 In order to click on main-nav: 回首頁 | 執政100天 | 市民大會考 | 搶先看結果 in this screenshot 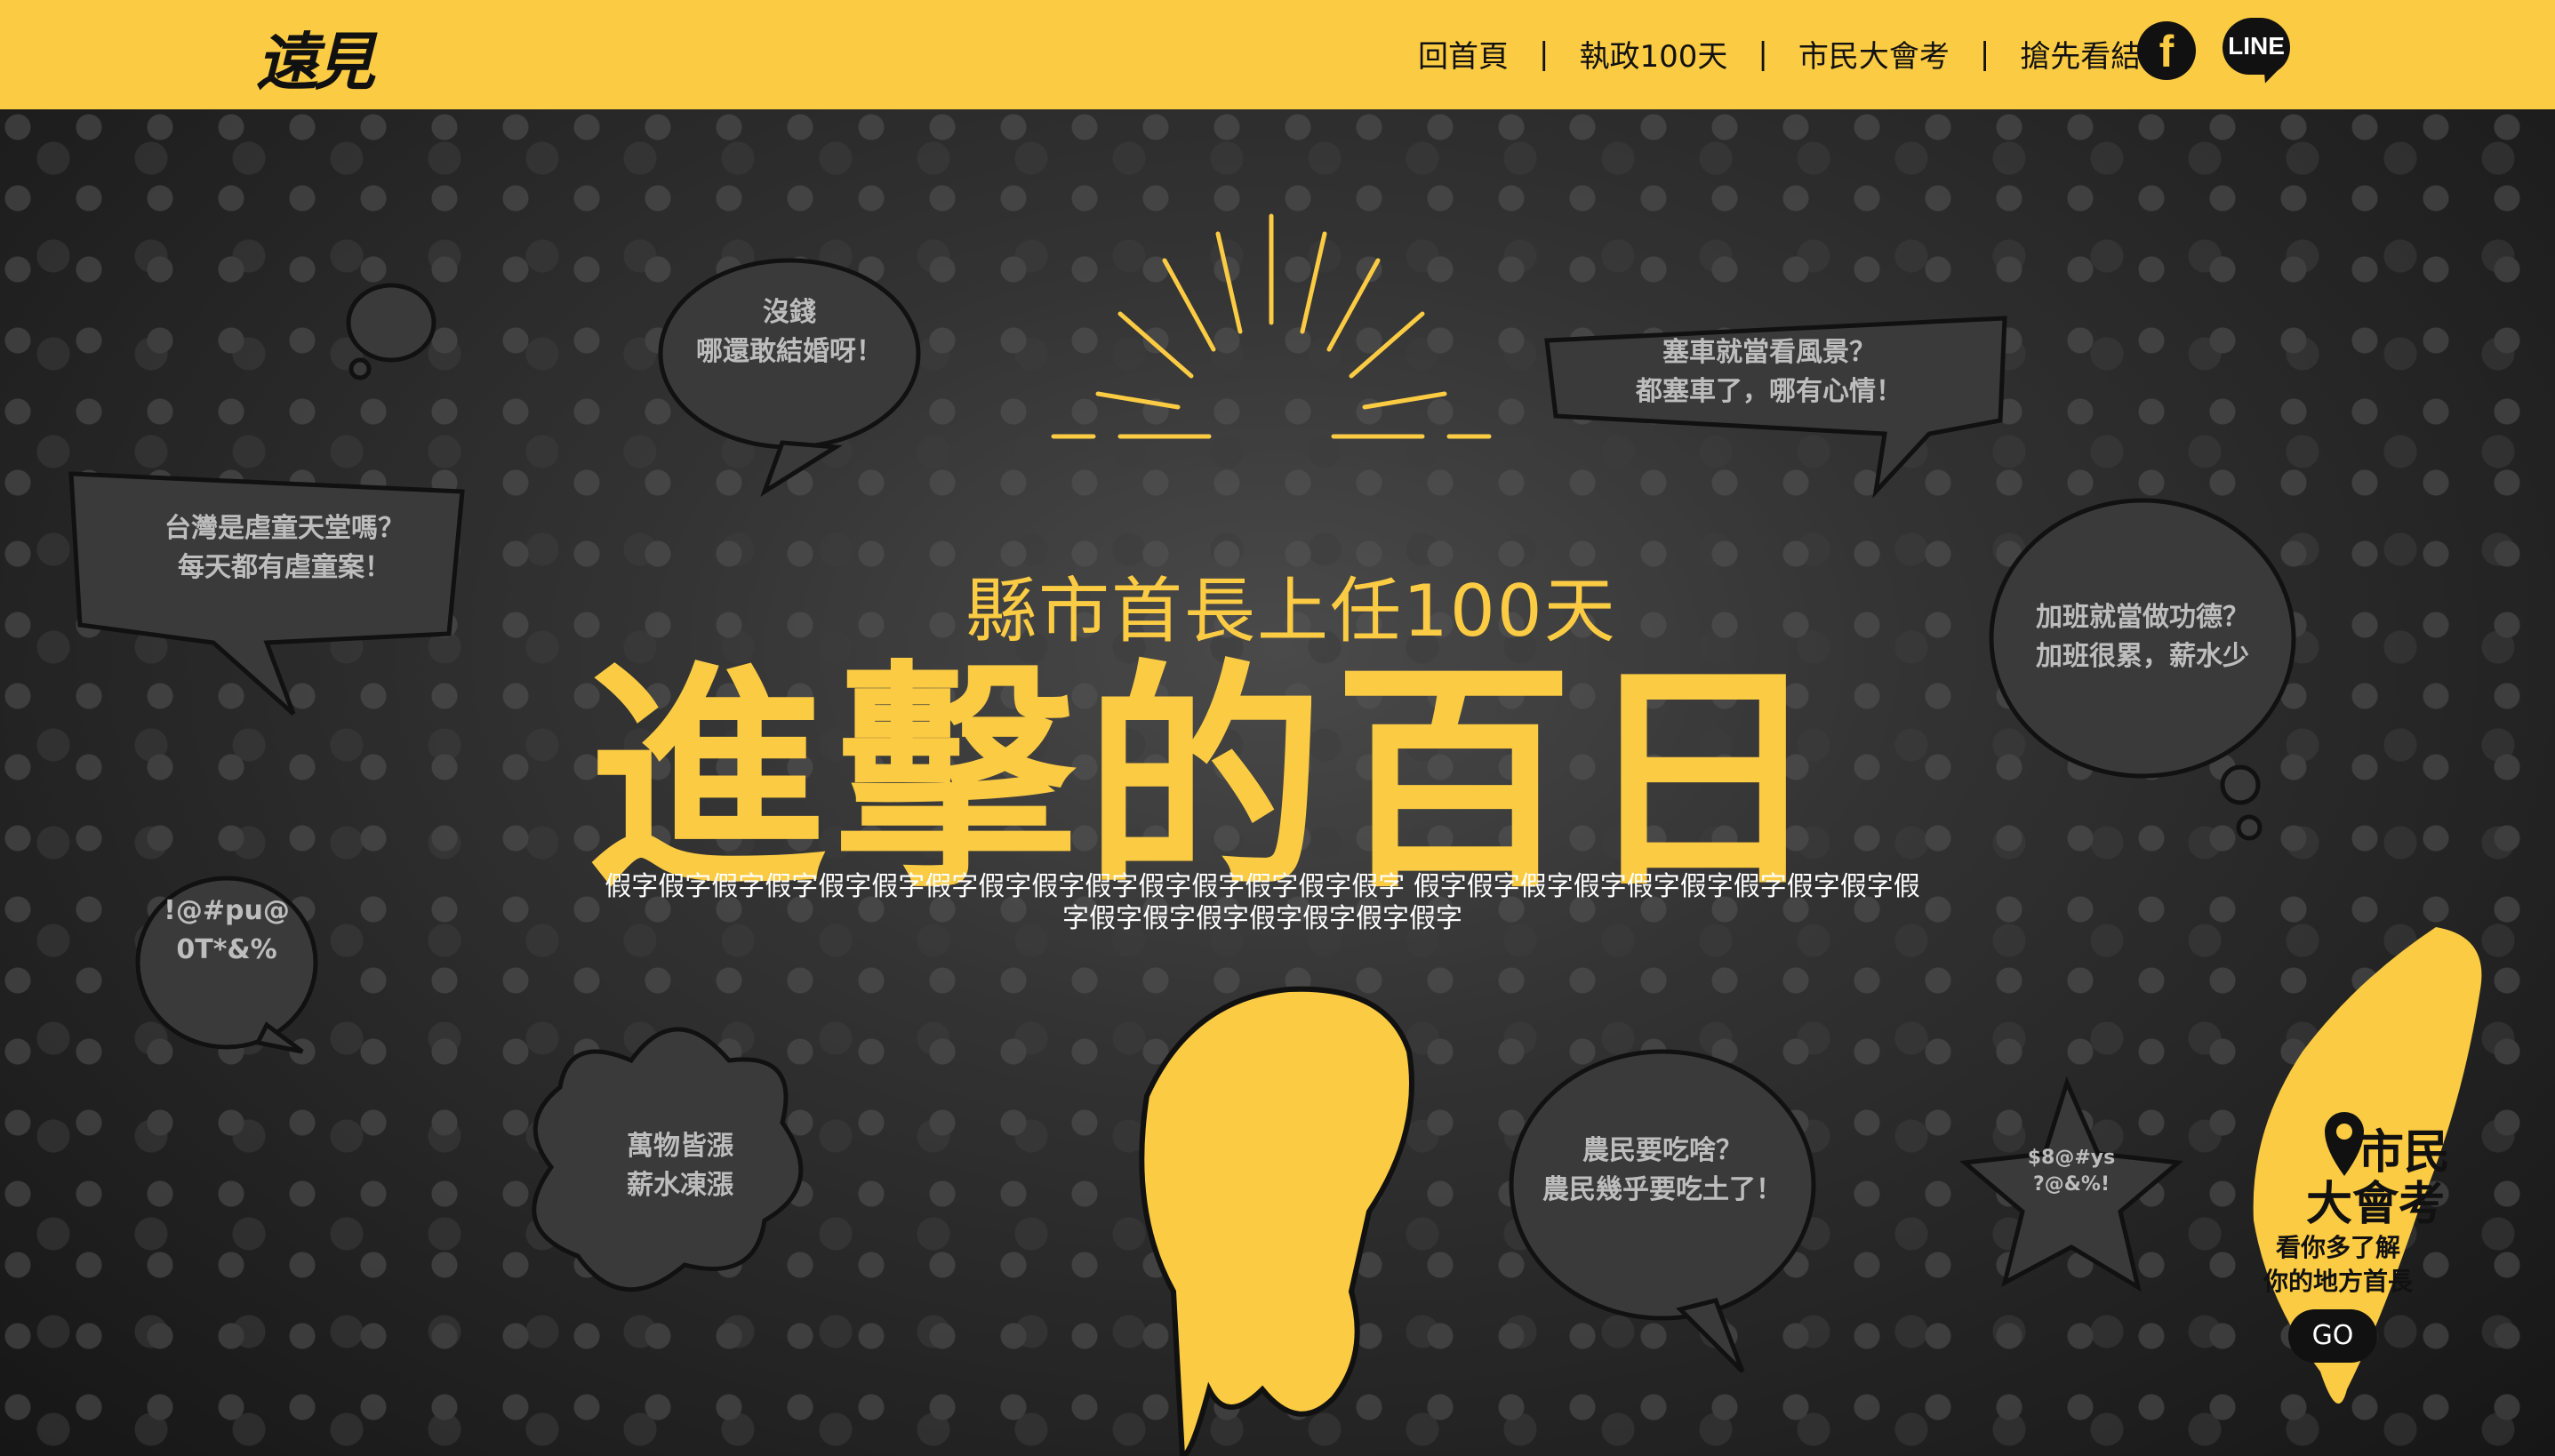, I will do `click(1794, 54)`.